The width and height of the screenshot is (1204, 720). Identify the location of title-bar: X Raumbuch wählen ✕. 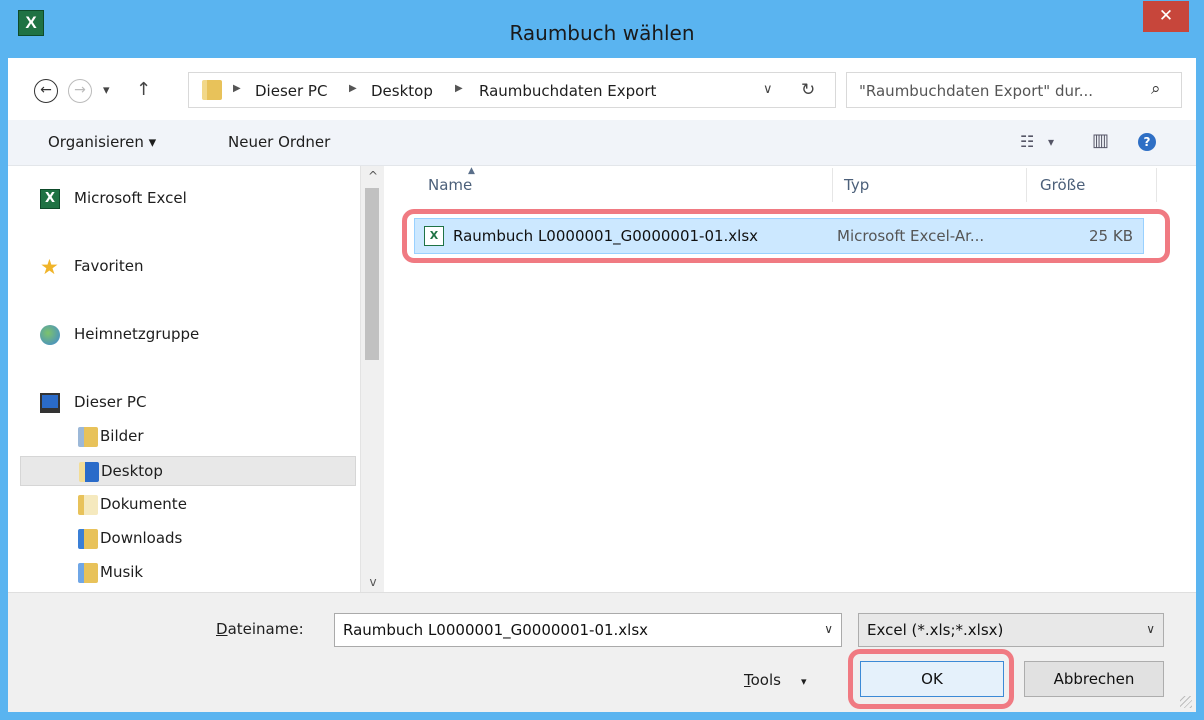
(602, 29).